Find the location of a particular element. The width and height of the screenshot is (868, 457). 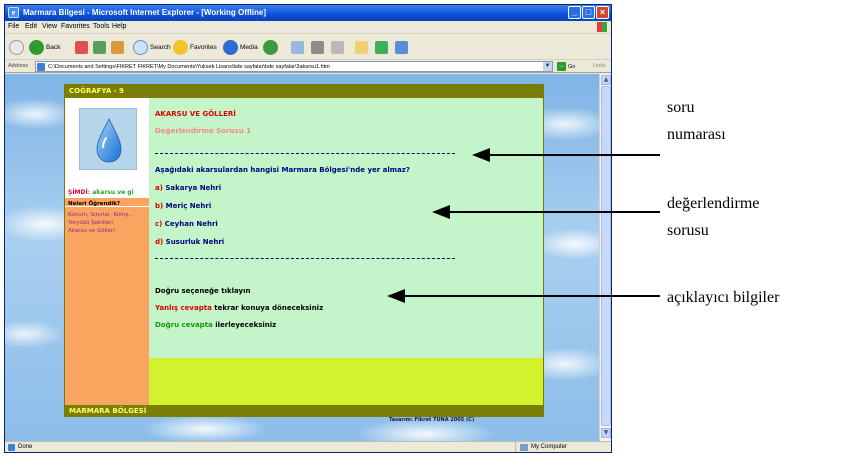

arrow-head-evaluation-question is located at coordinates (441, 212).